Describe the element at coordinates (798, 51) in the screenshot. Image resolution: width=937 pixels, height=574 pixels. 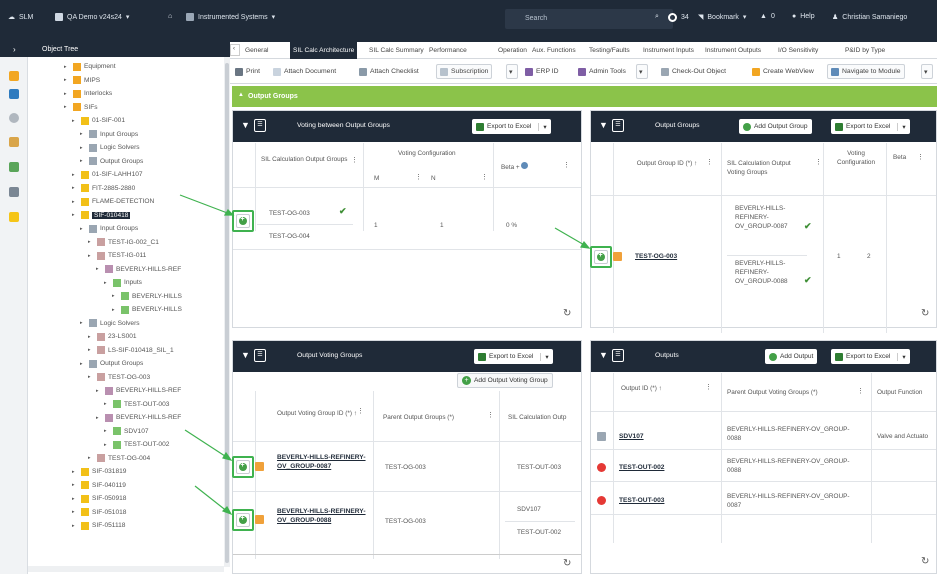
I see `tab-i-o-sensitivity: I/O Sensitivity` at that location.